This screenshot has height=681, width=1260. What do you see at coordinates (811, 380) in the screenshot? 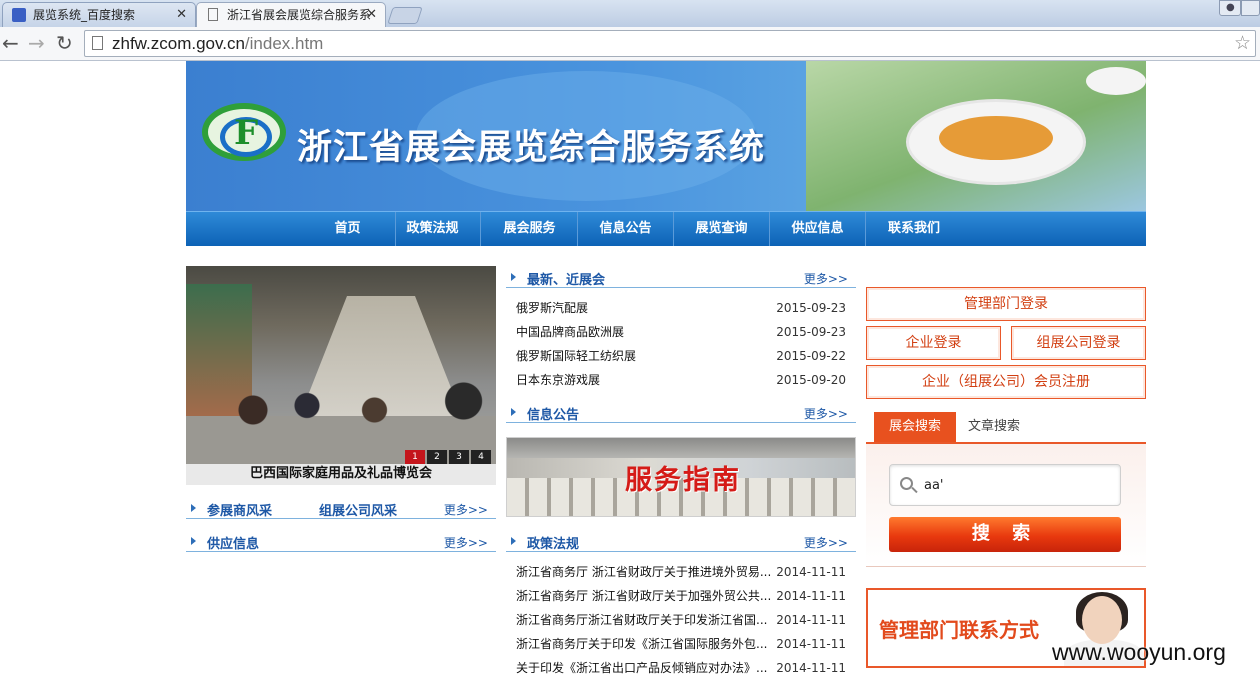
I see `list-item-date: 2015-09-20` at bounding box center [811, 380].